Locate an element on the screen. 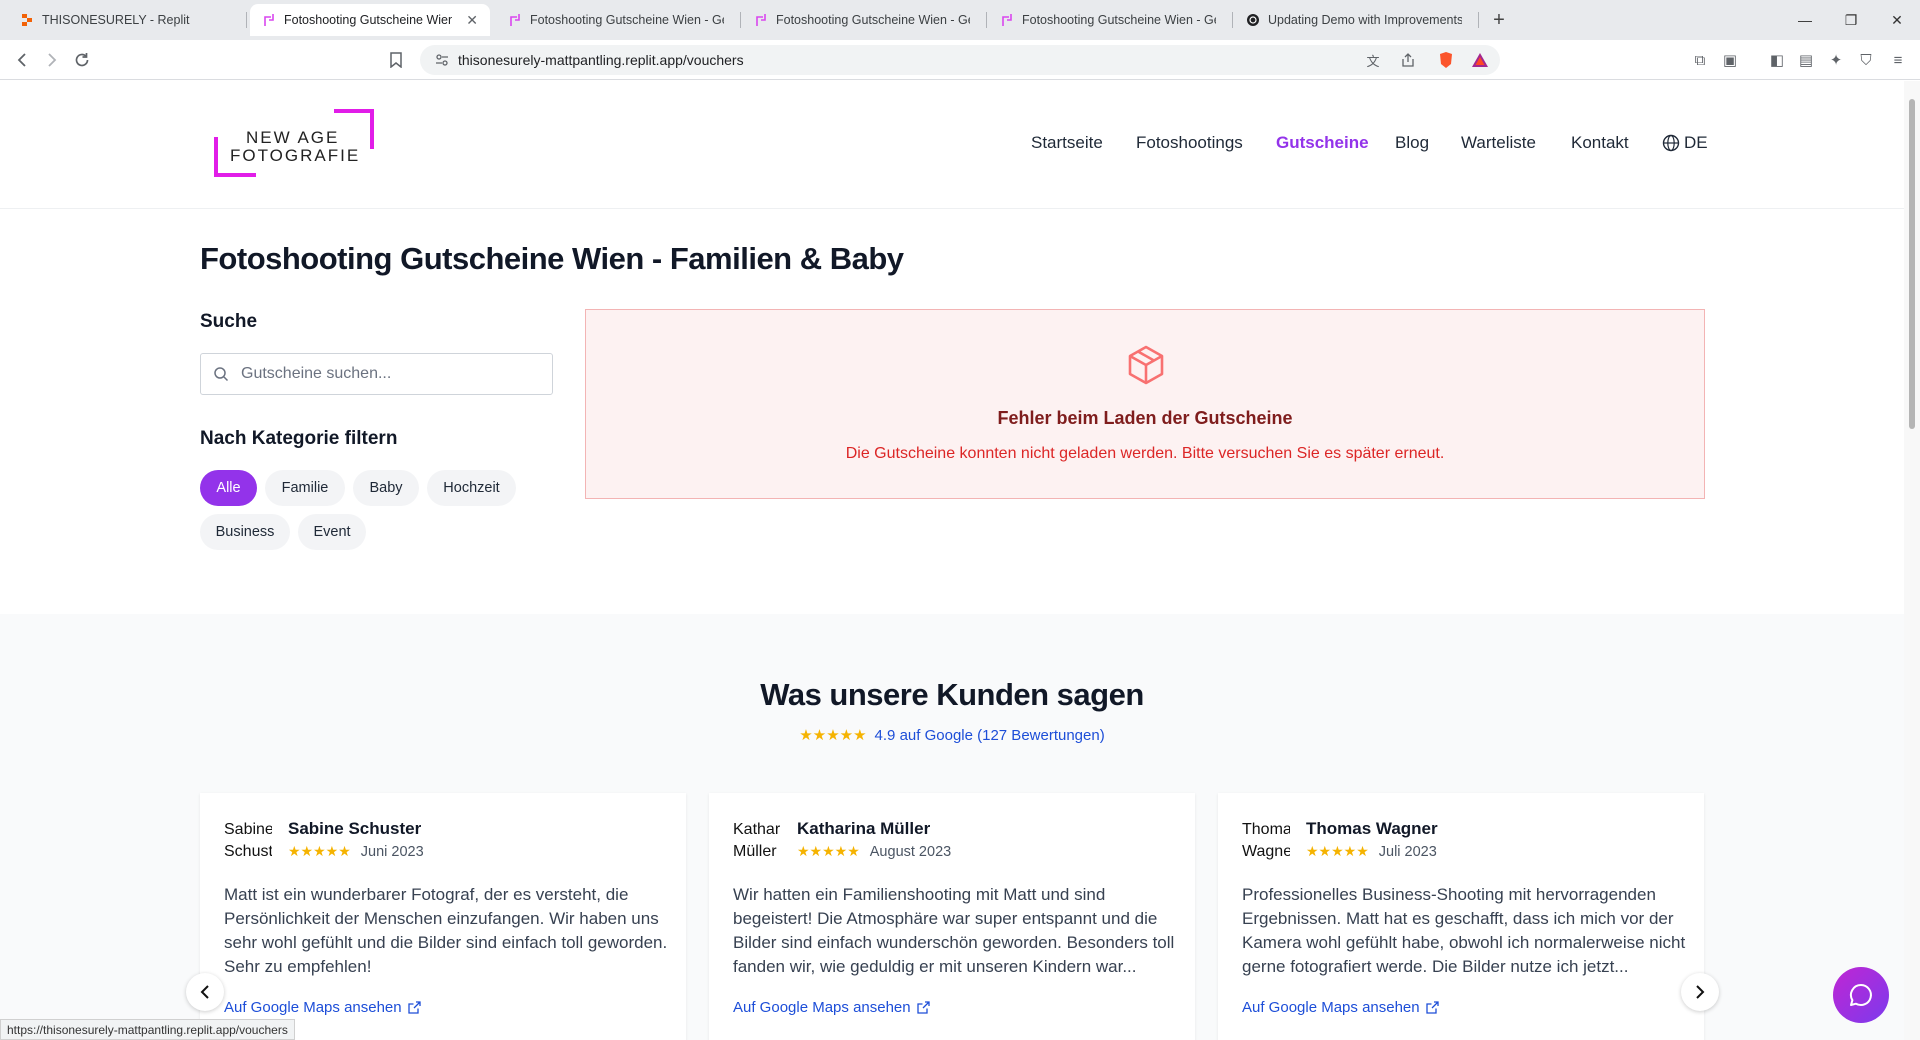 The width and height of the screenshot is (1920, 1040). search-icon is located at coordinates (221, 374).